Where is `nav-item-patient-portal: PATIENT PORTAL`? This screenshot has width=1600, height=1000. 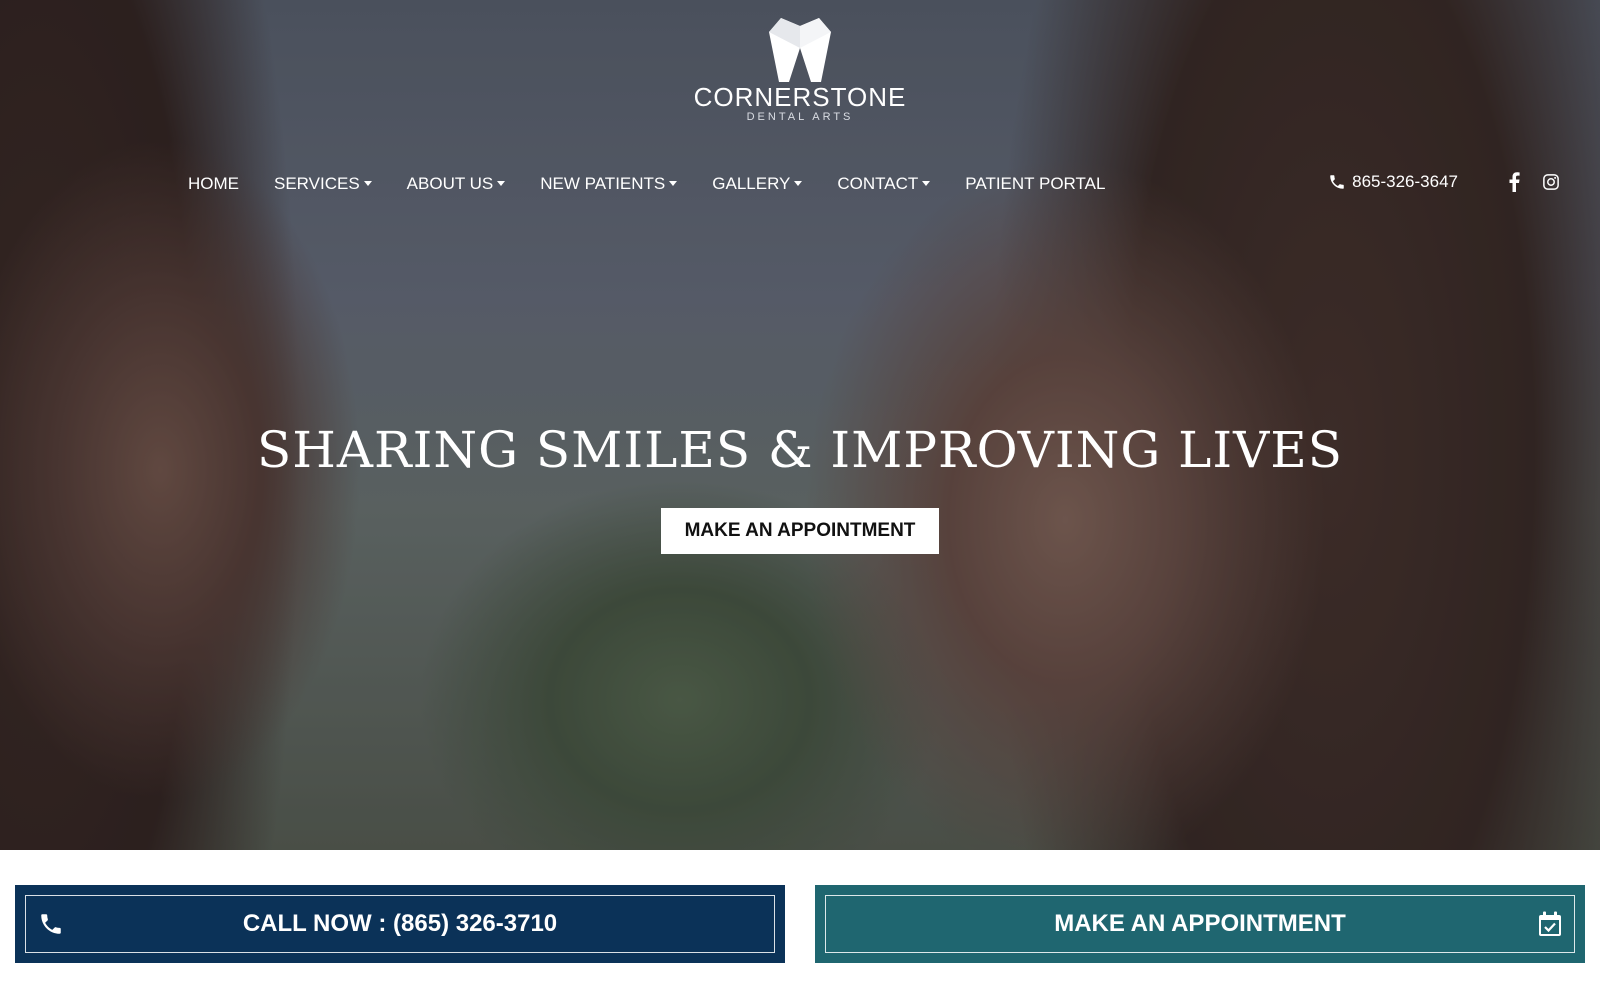 nav-item-patient-portal: PATIENT PORTAL is located at coordinates (1035, 184).